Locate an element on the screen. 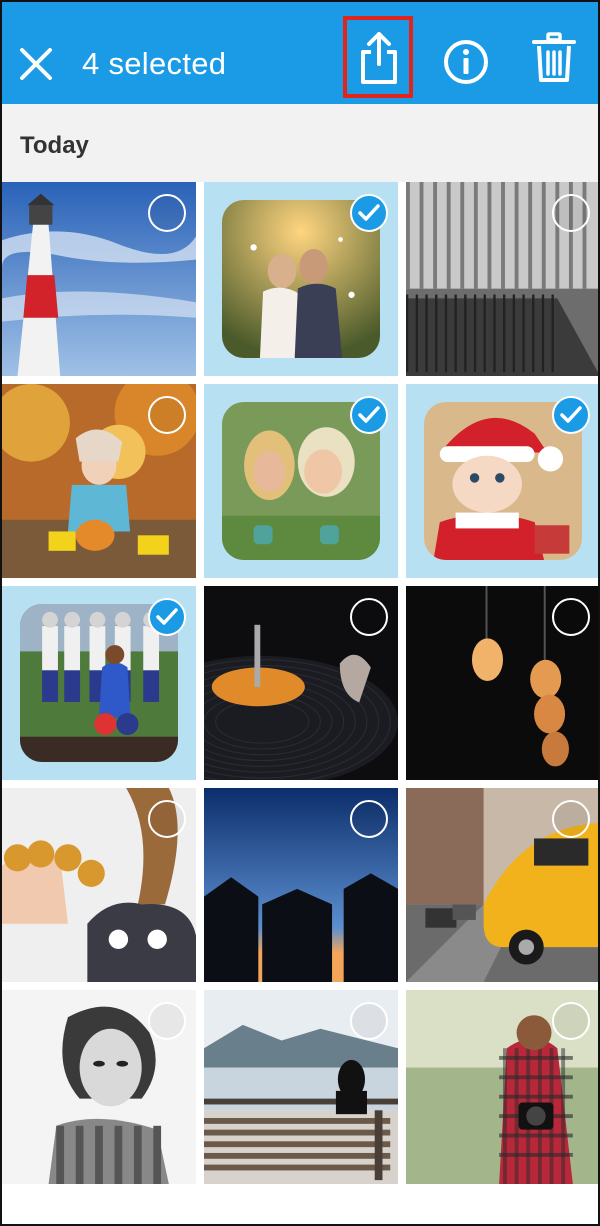 Image resolution: width=600 pixels, height=1226 pixels. photo-tile-photographer-plaid is located at coordinates (502, 1087).